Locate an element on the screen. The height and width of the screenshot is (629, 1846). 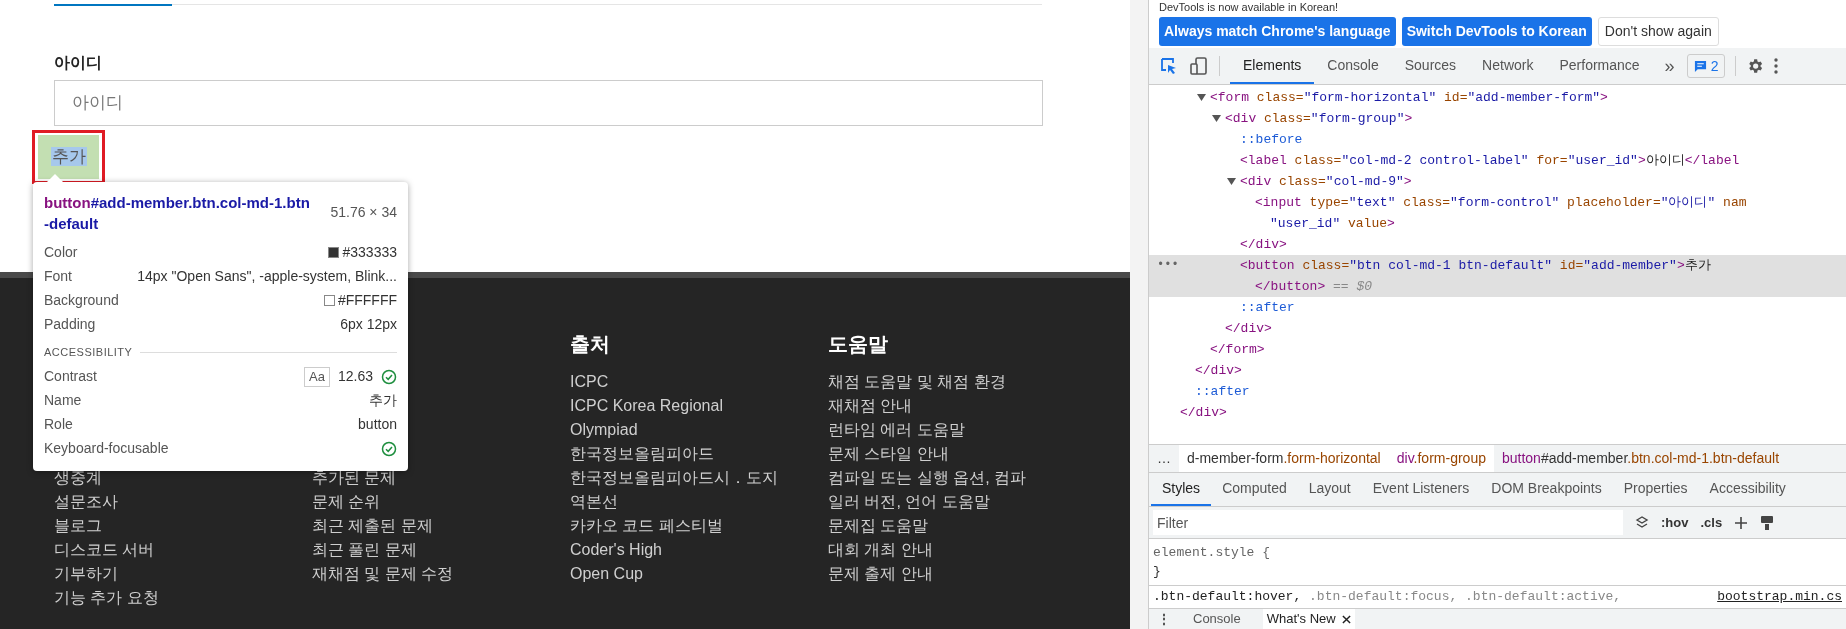
sidebar-tab: Accessibility is located at coordinates (1747, 489).